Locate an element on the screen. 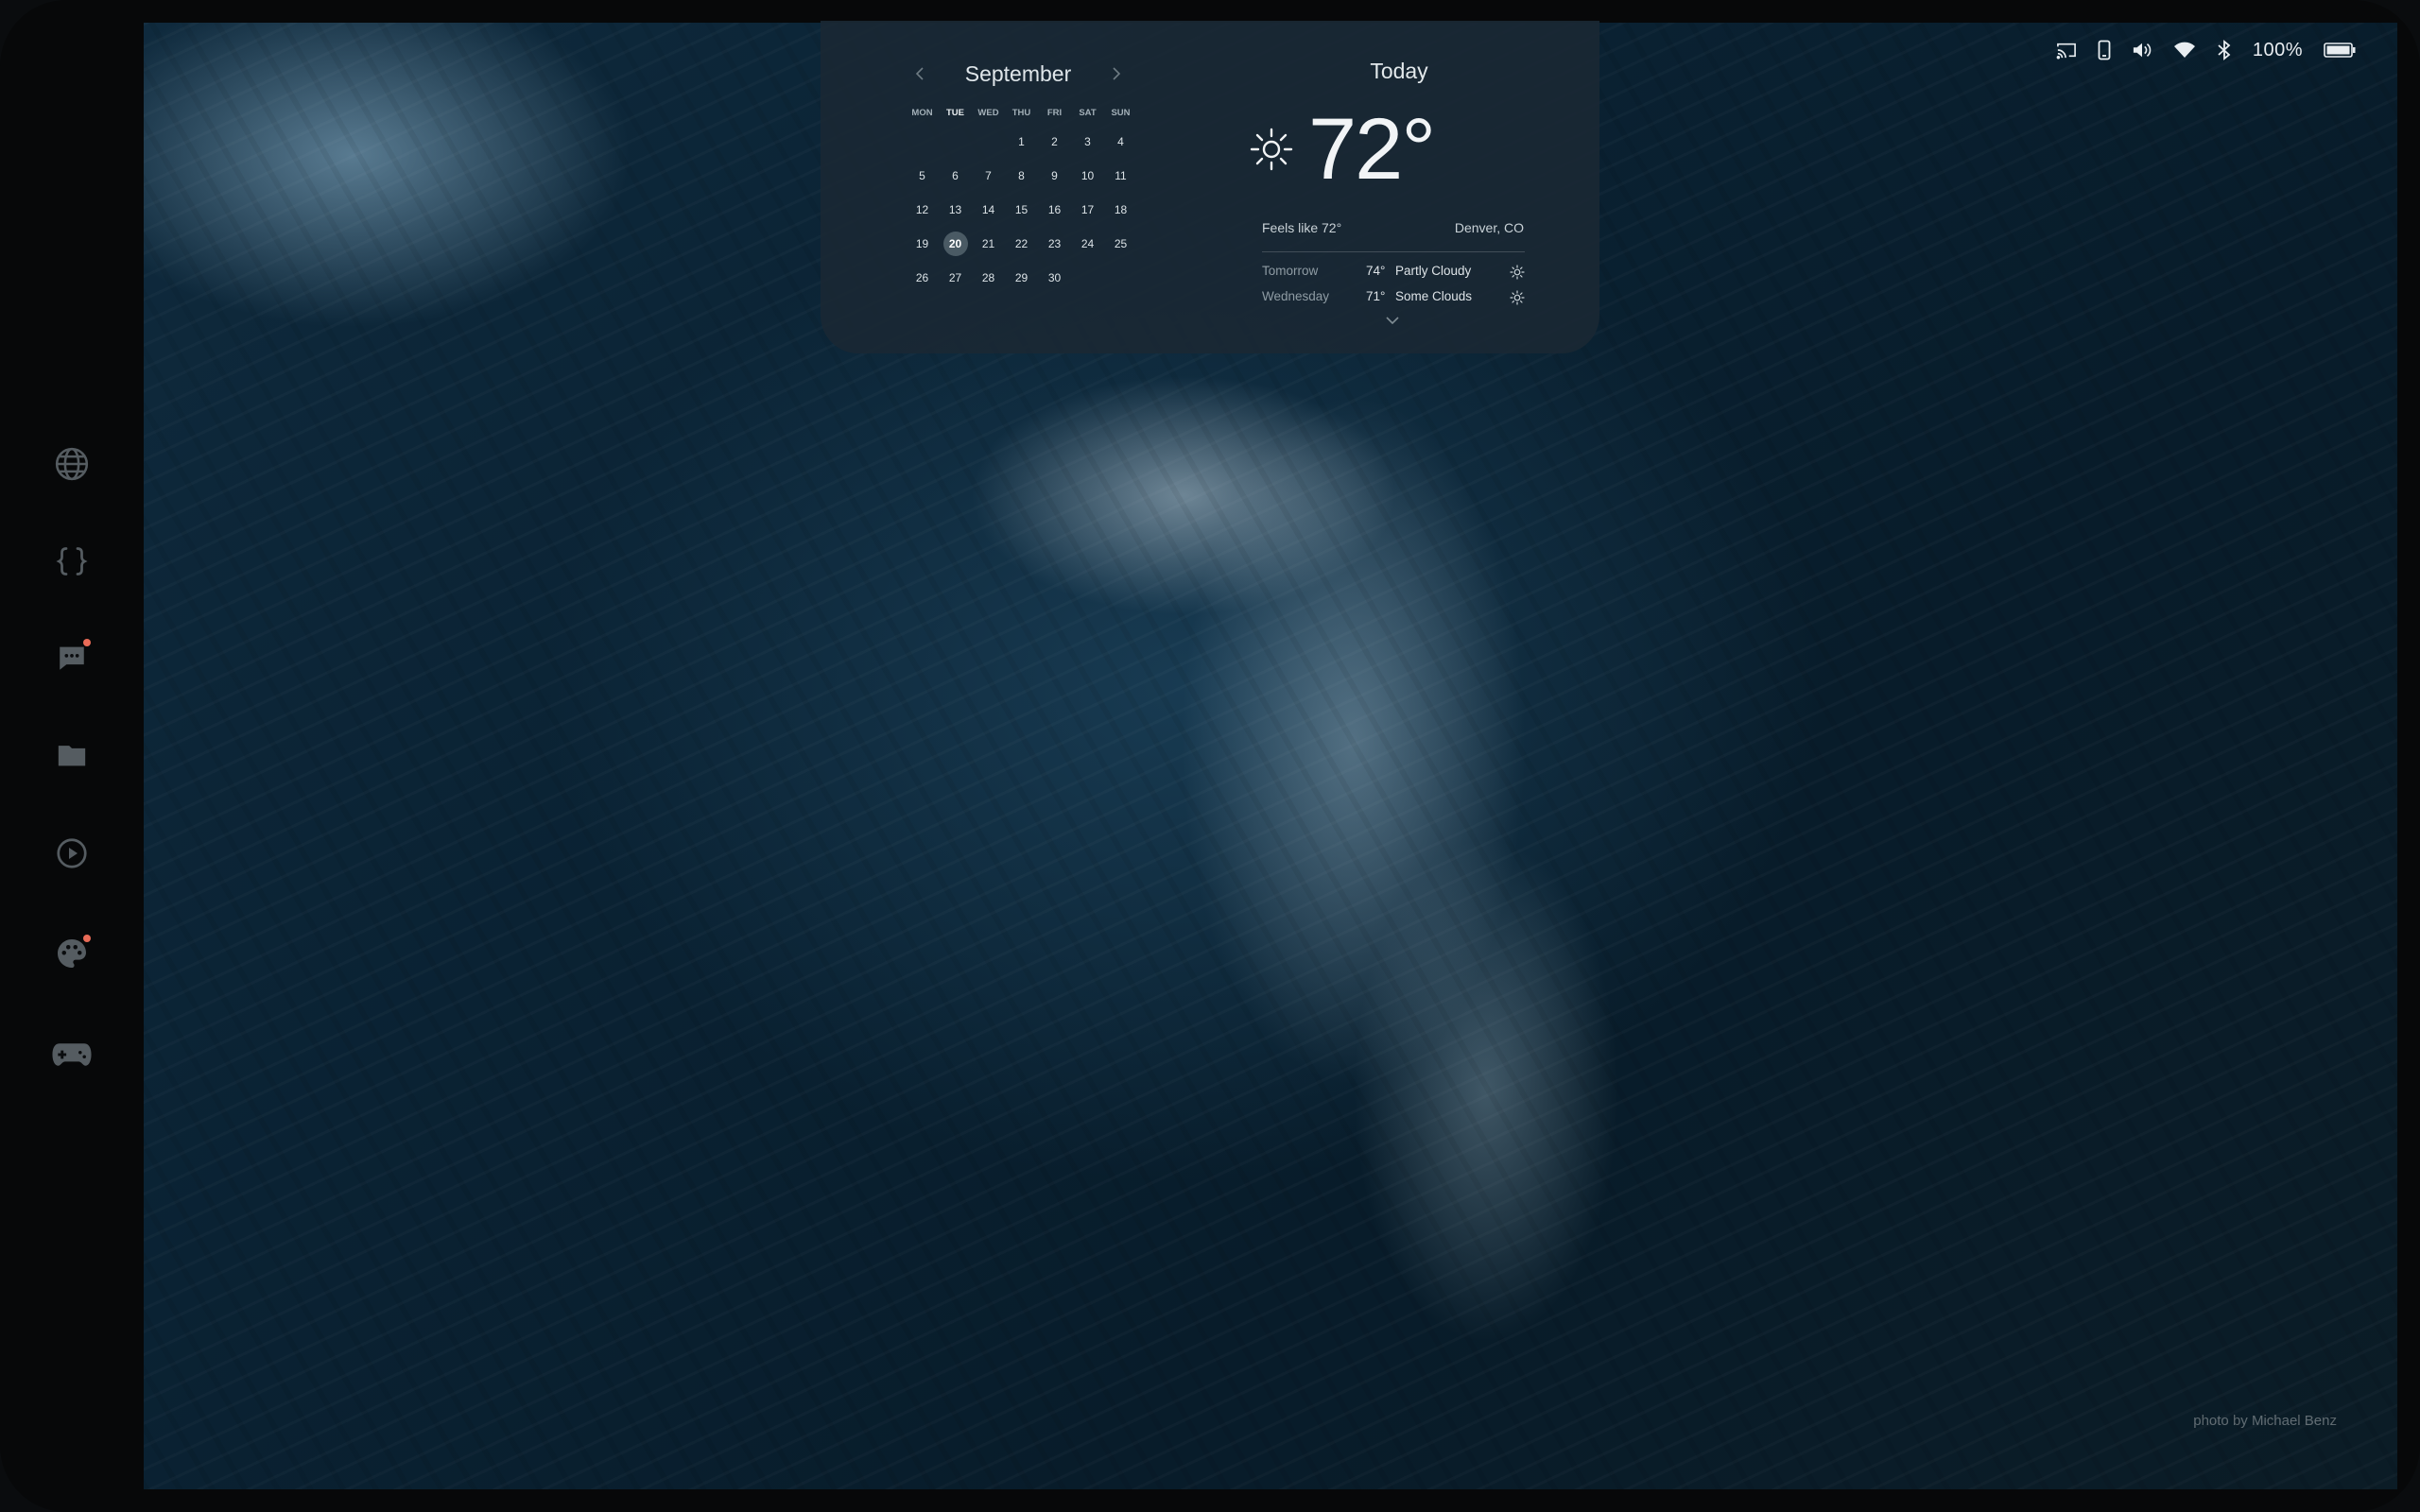  calendar-day: 2 is located at coordinates (1054, 142).